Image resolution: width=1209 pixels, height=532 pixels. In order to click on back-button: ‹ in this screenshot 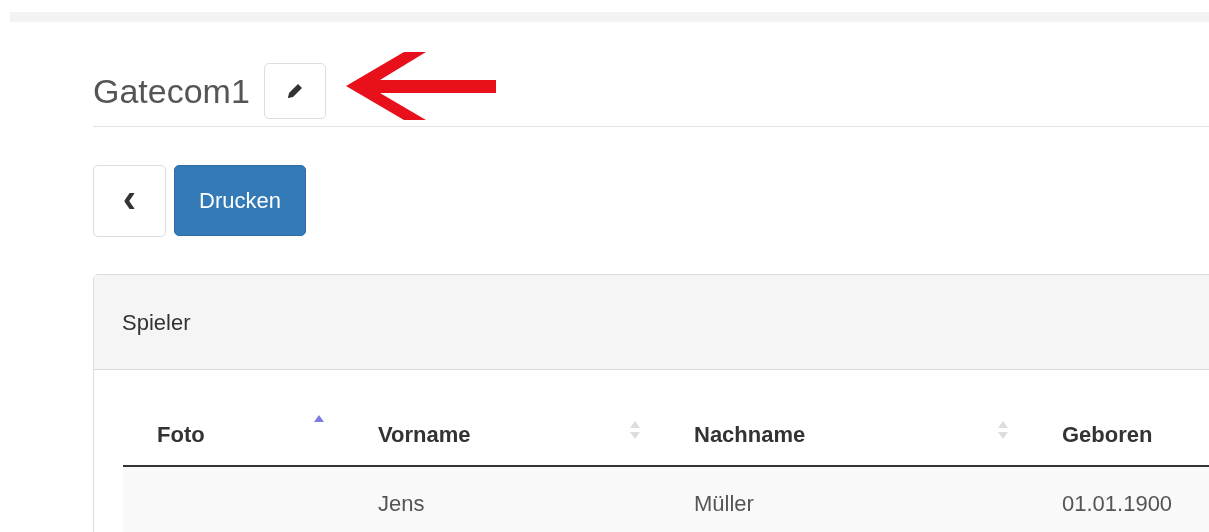, I will do `click(129, 201)`.